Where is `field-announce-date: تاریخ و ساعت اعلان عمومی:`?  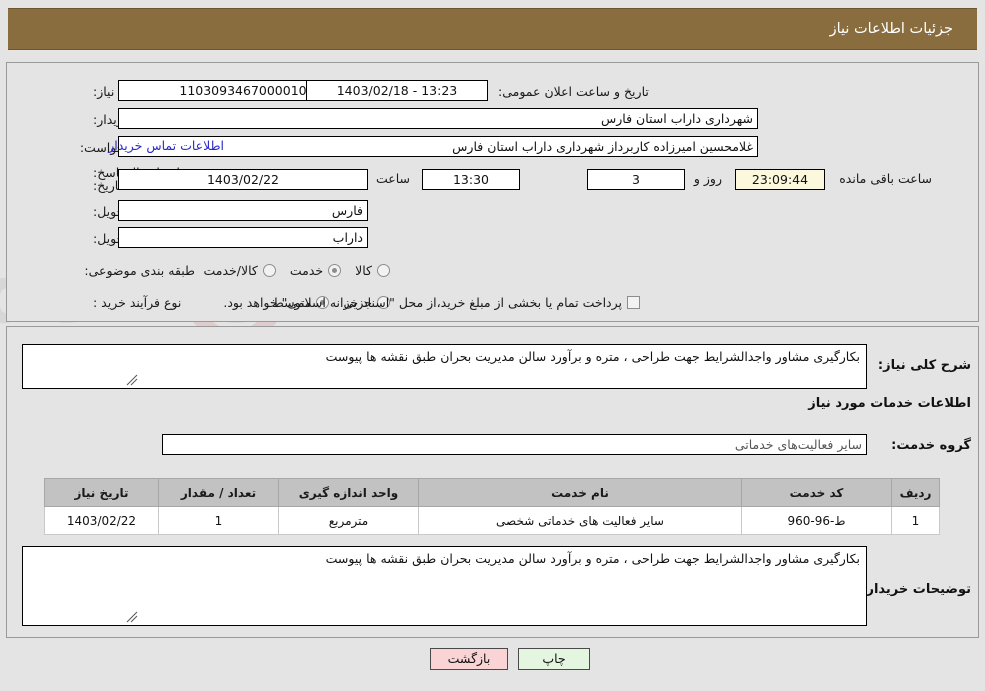
field-announce-date: تاریخ و ساعت اعلان عمومی: is located at coordinates (577, 91).